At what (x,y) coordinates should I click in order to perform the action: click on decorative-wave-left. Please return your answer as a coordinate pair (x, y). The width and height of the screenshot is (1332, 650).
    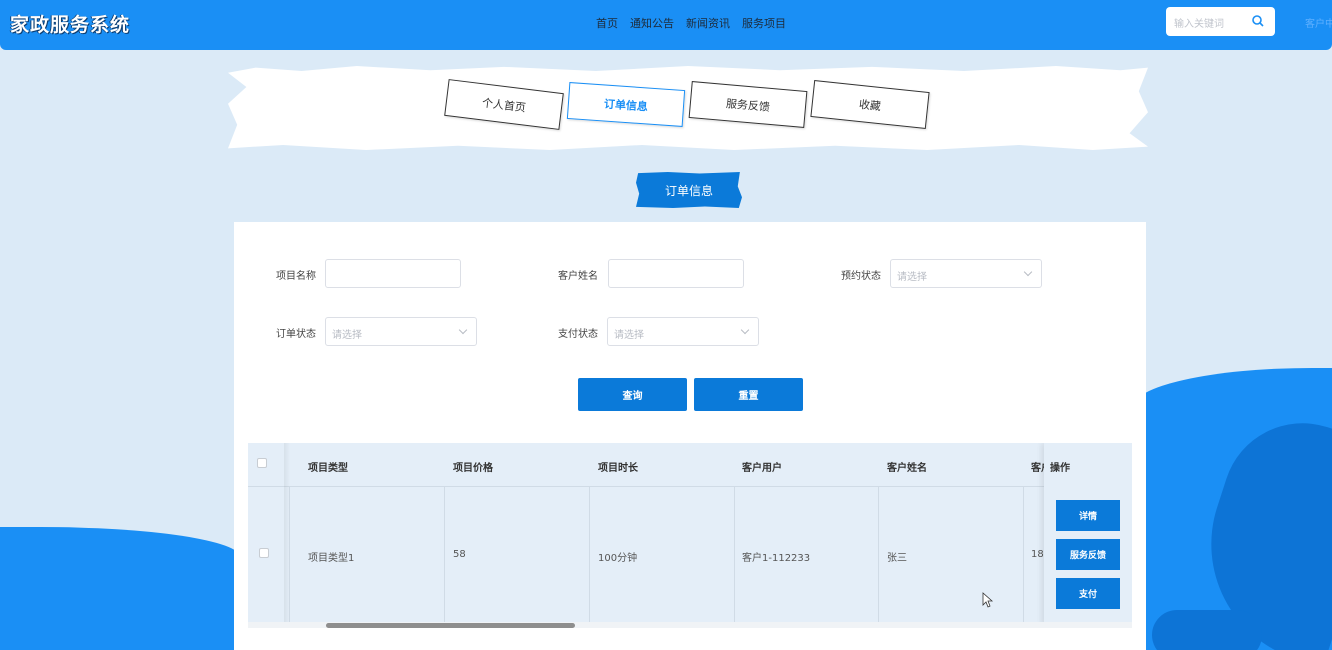
    Looking at the image, I should click on (120, 588).